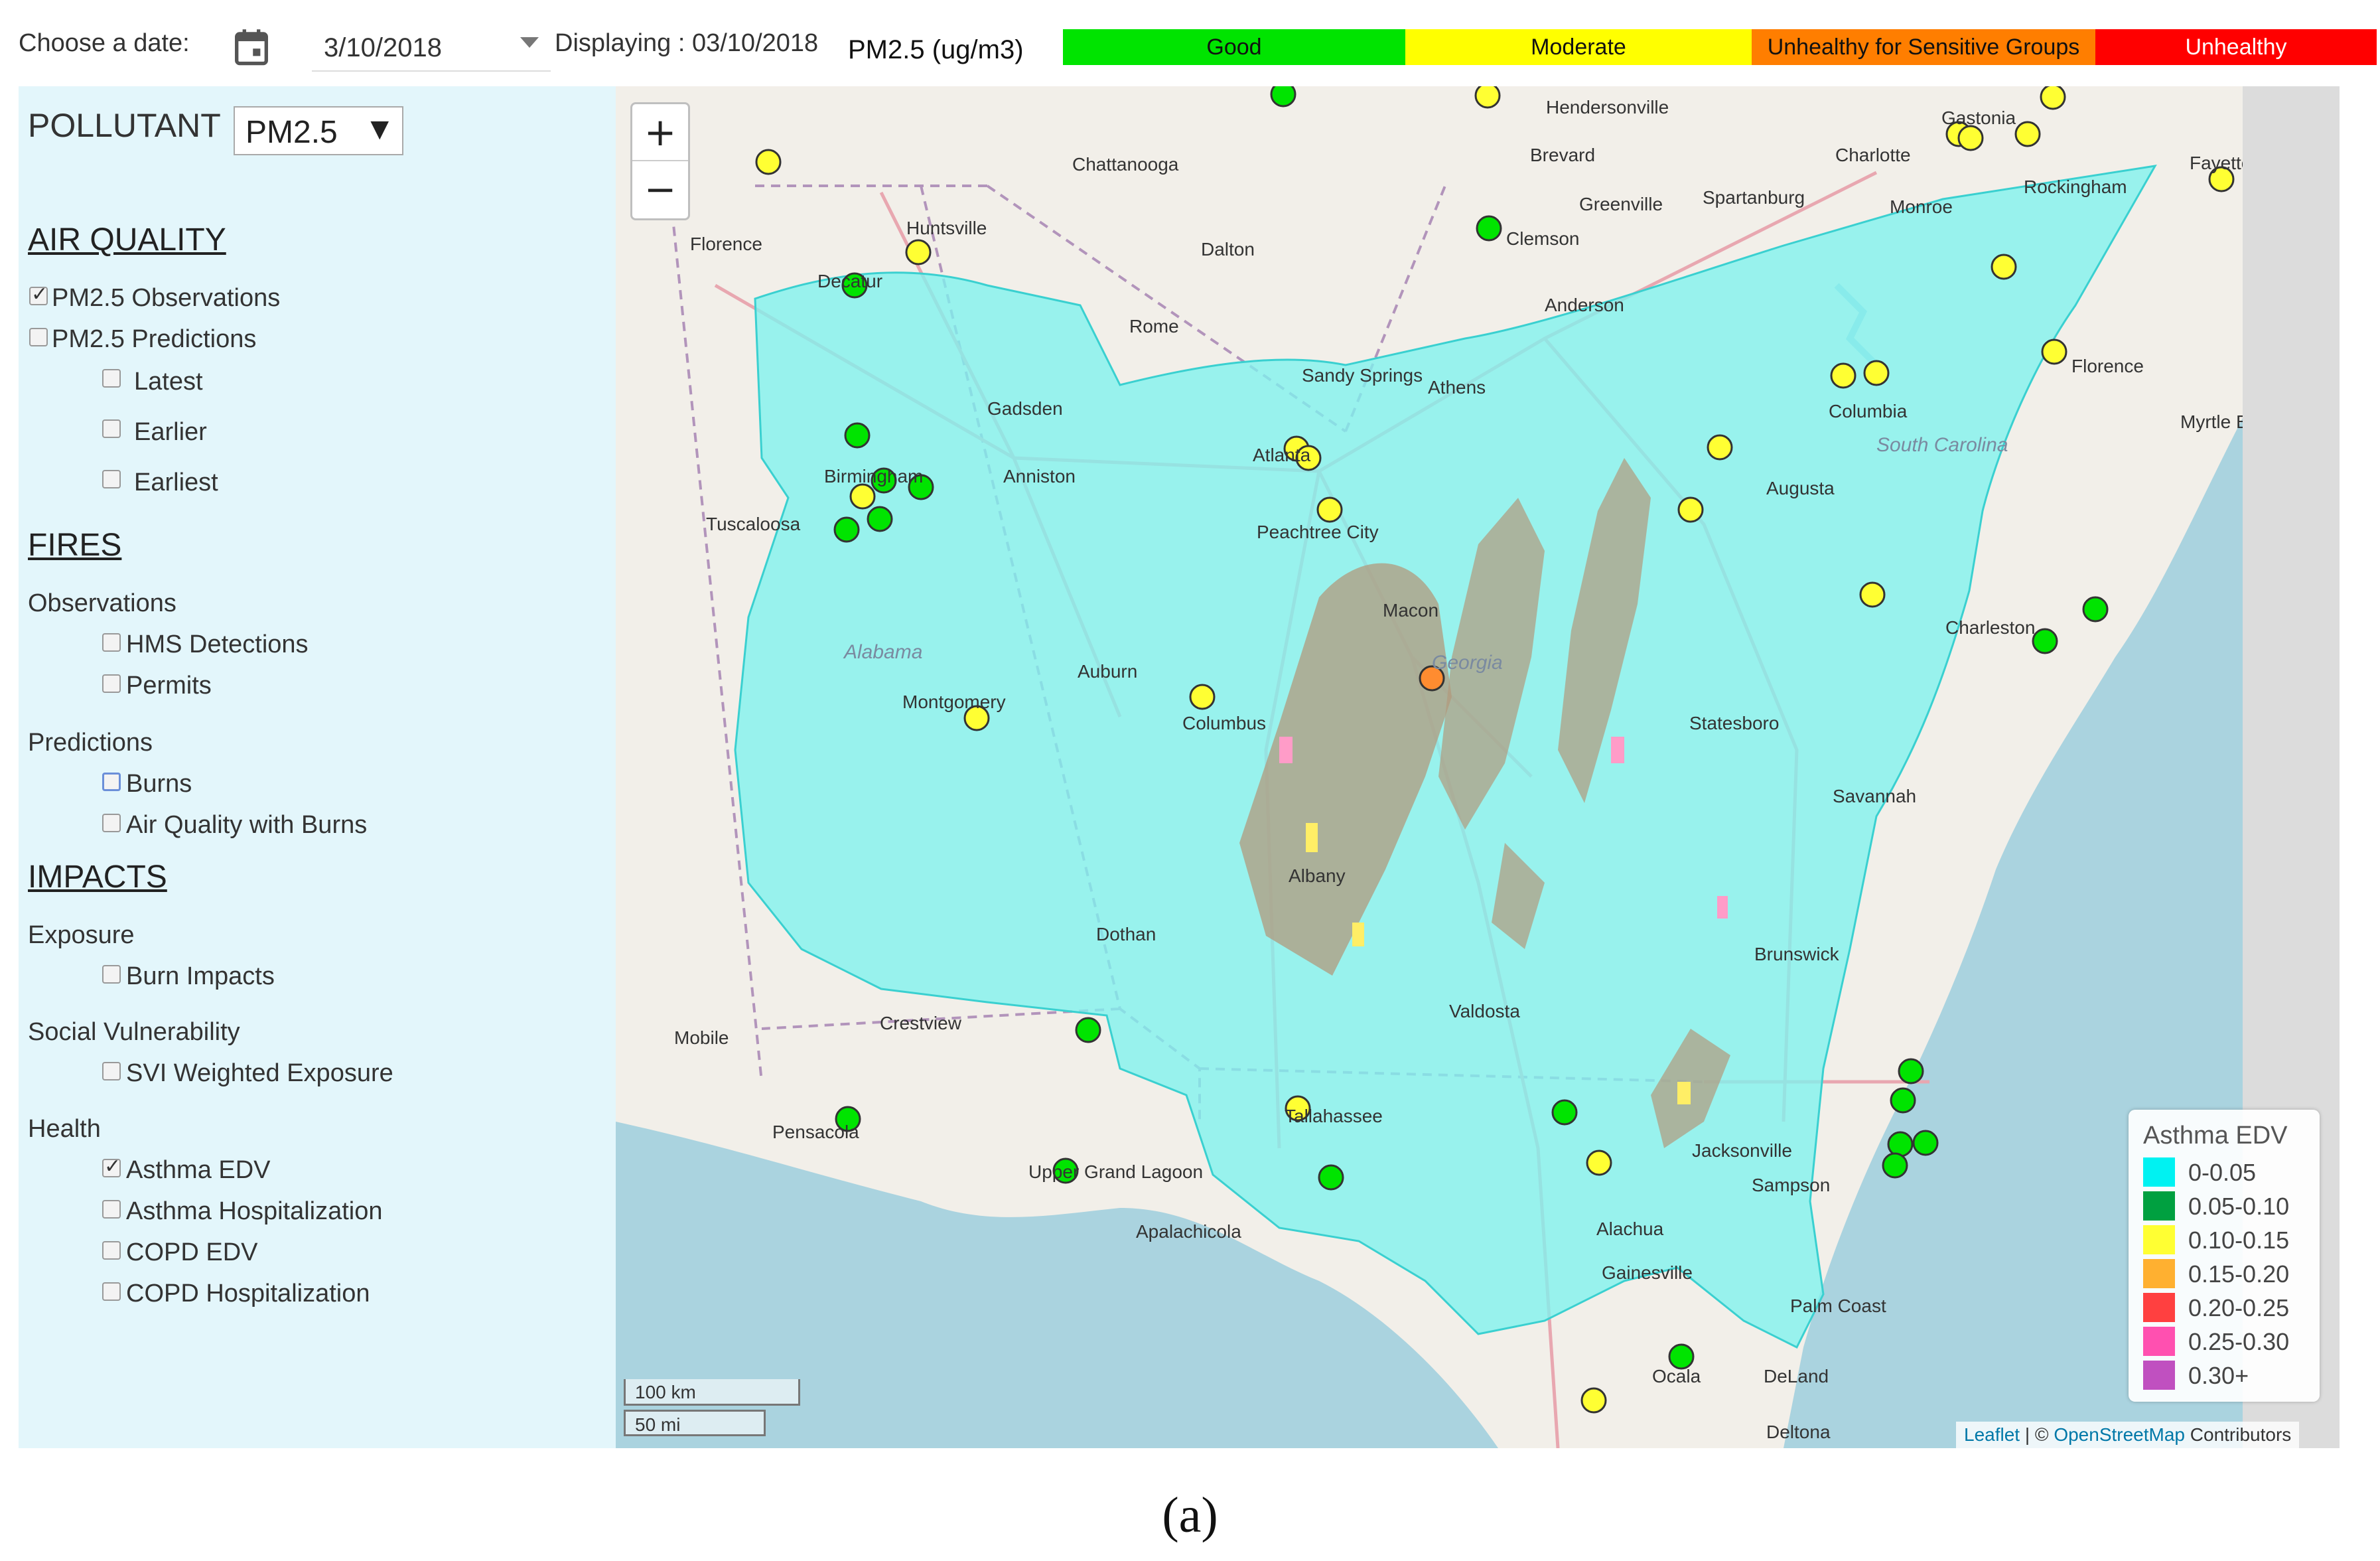  Describe the element at coordinates (170, 432) in the screenshot. I see `label-earlier: Earlier` at that location.